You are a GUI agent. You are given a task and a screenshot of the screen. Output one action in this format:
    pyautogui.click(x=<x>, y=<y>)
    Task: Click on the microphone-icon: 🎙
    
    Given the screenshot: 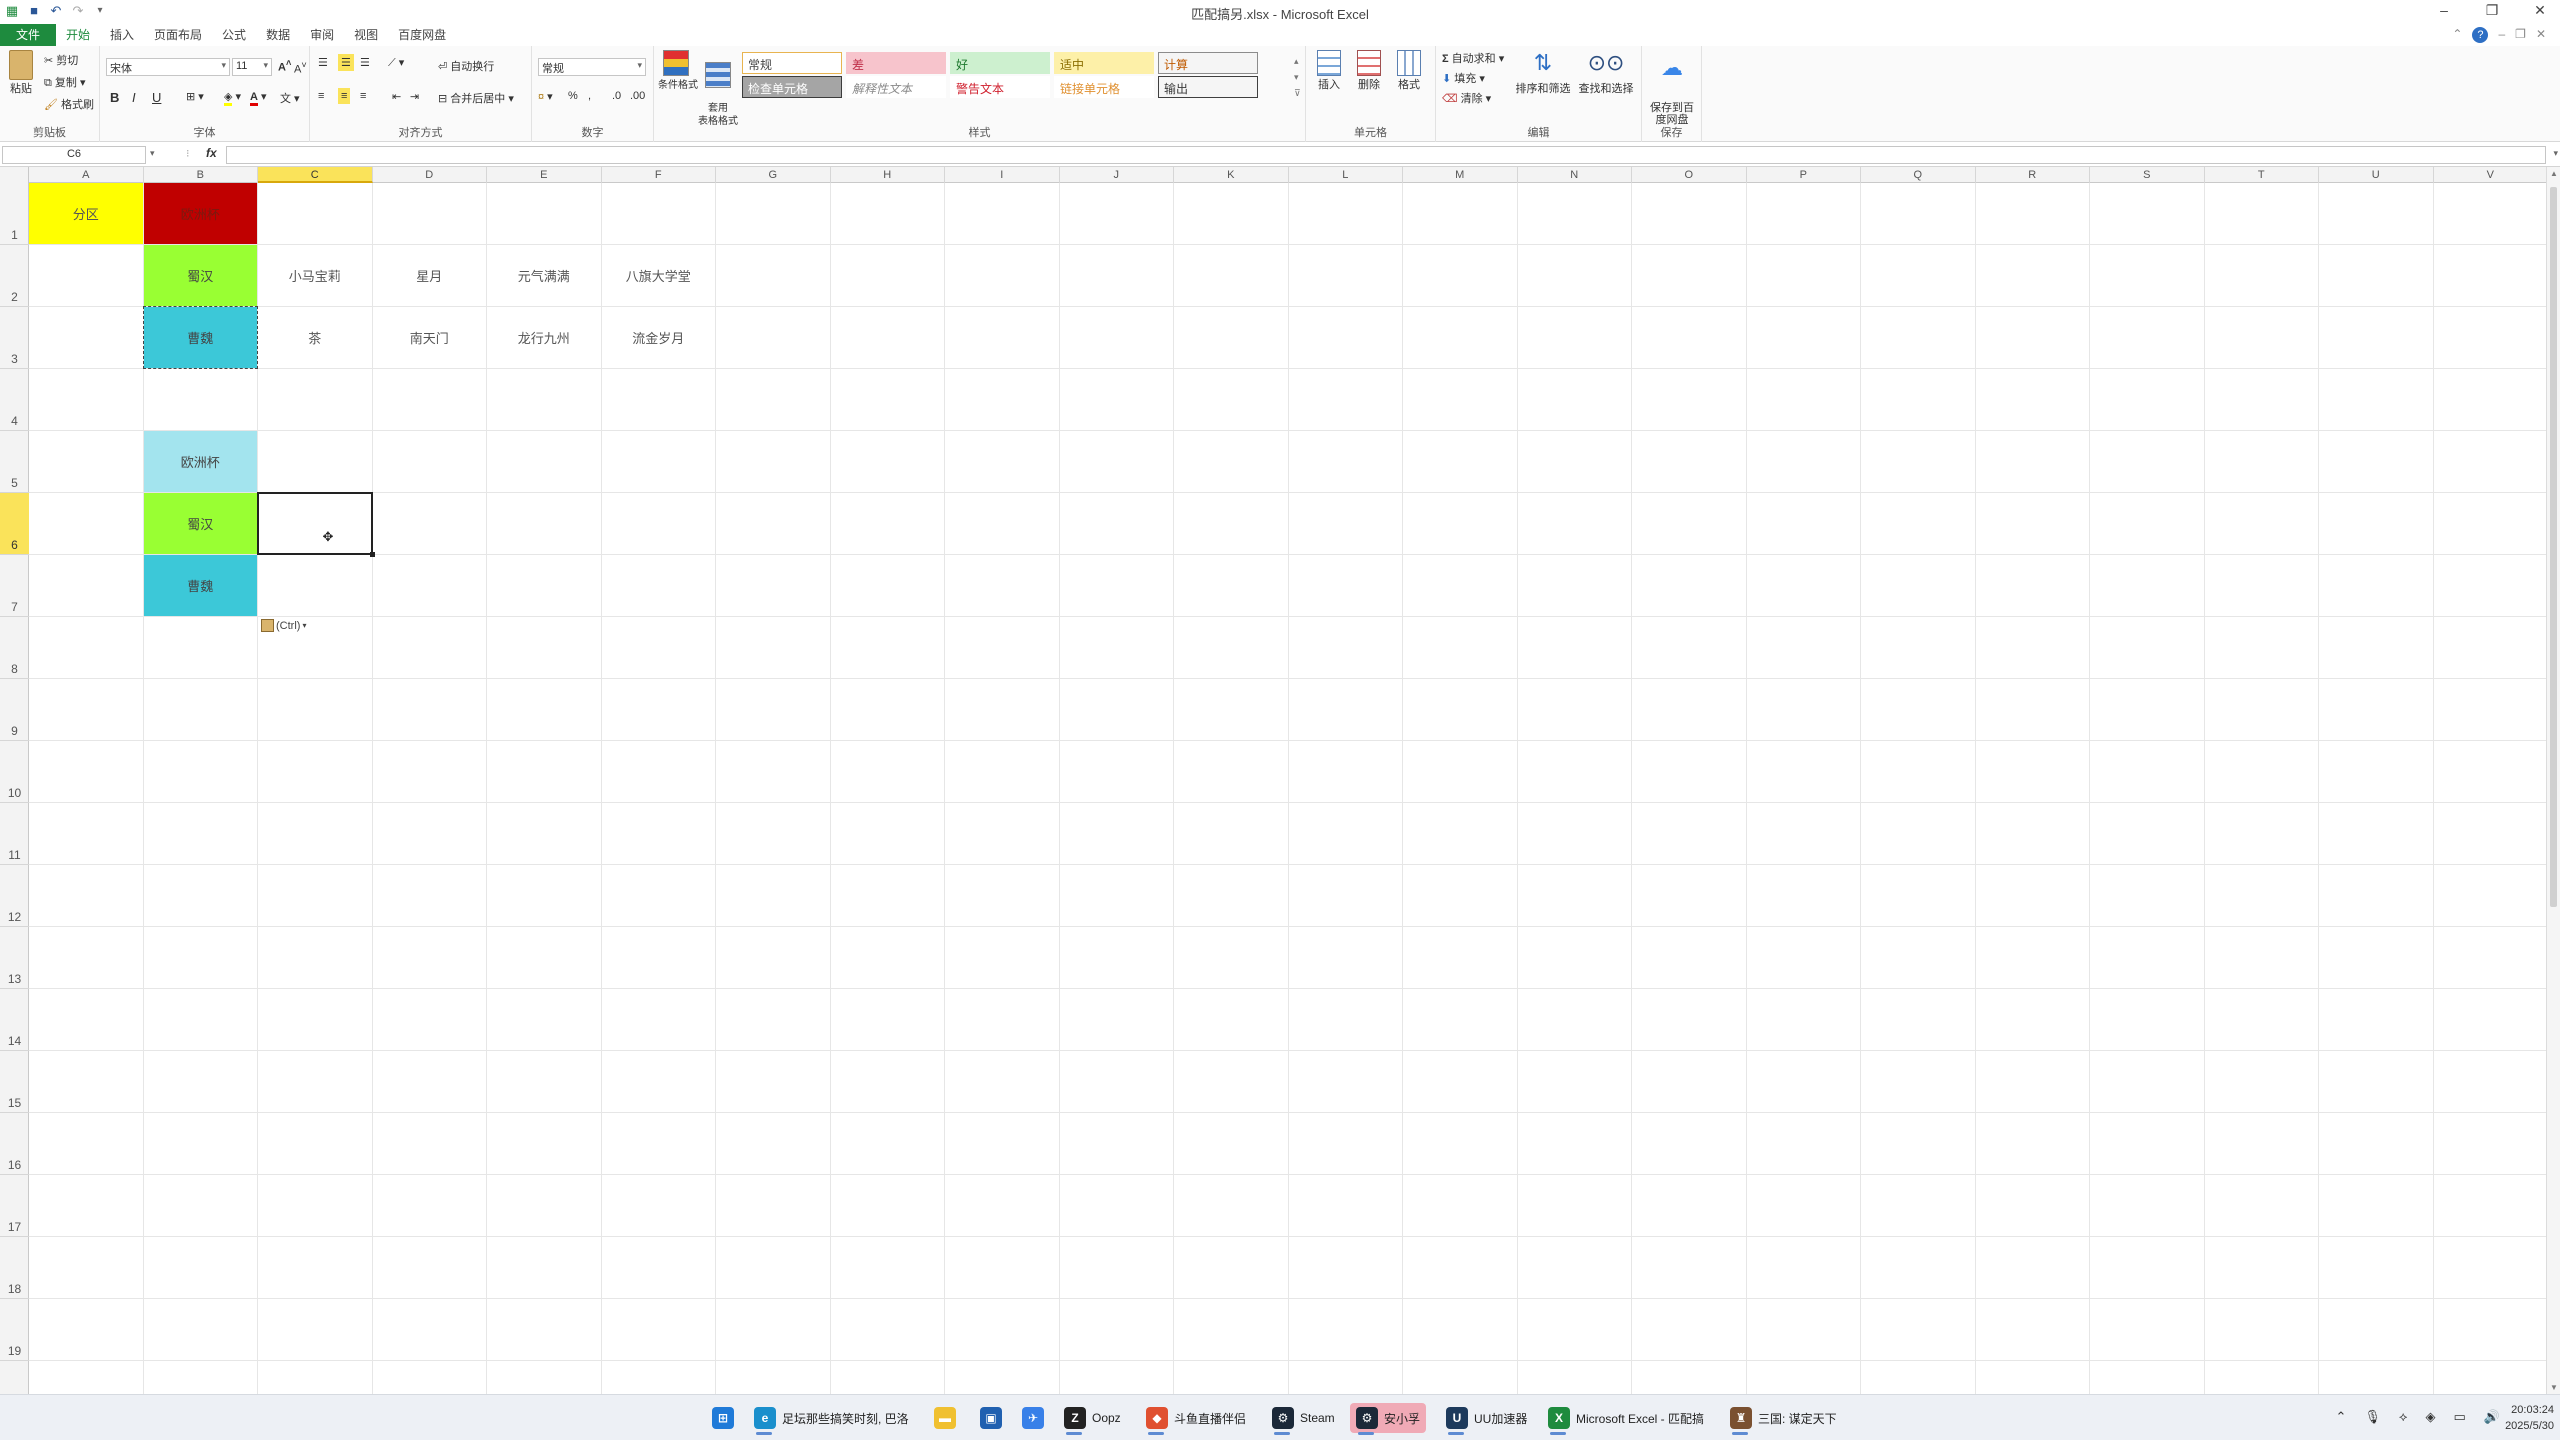 What is the action you would take?
    pyautogui.click(x=2372, y=1417)
    